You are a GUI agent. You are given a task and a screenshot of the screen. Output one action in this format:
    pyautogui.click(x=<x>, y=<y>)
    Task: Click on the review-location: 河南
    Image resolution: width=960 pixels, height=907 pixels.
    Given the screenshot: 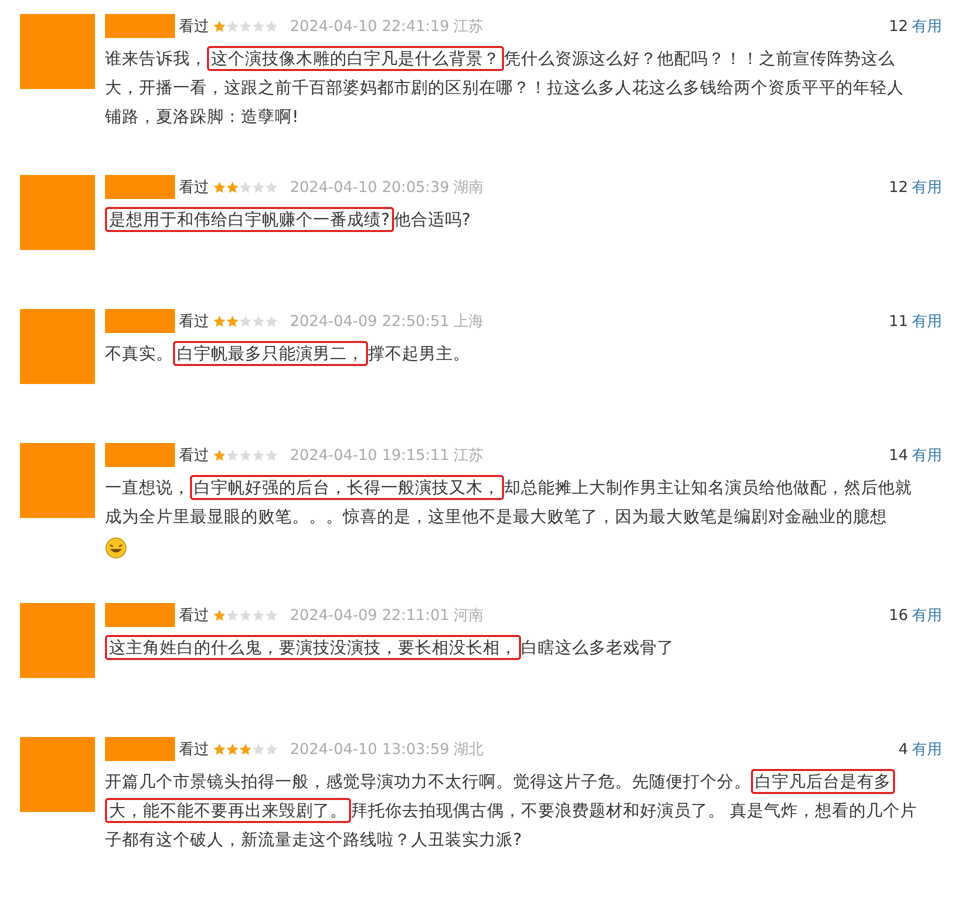 What is the action you would take?
    pyautogui.click(x=468, y=615)
    